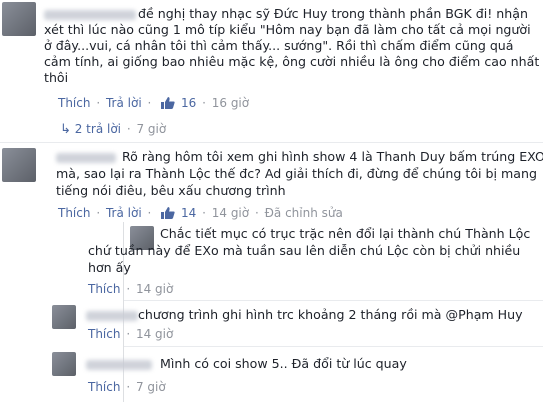  Describe the element at coordinates (56, 77) in the screenshot. I see `comment-text: thôi` at that location.